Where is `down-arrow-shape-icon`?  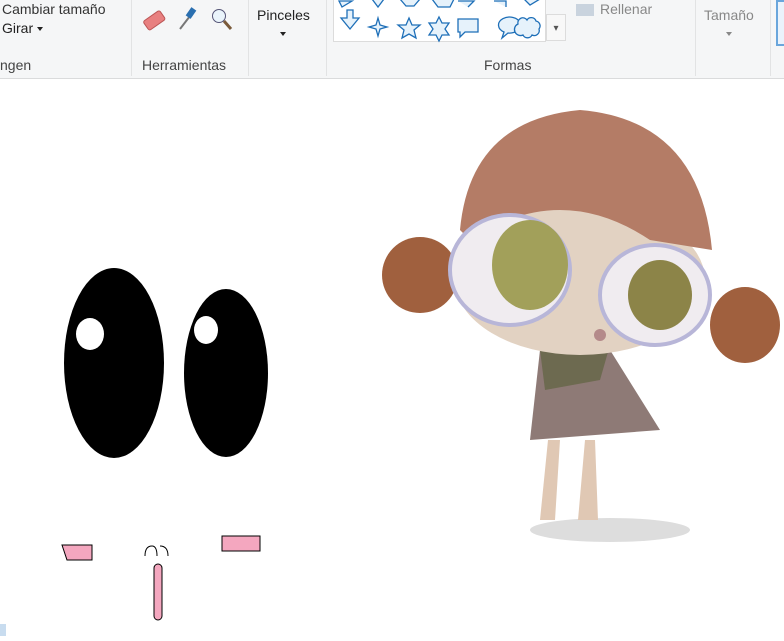 down-arrow-shape-icon is located at coordinates (350, 20).